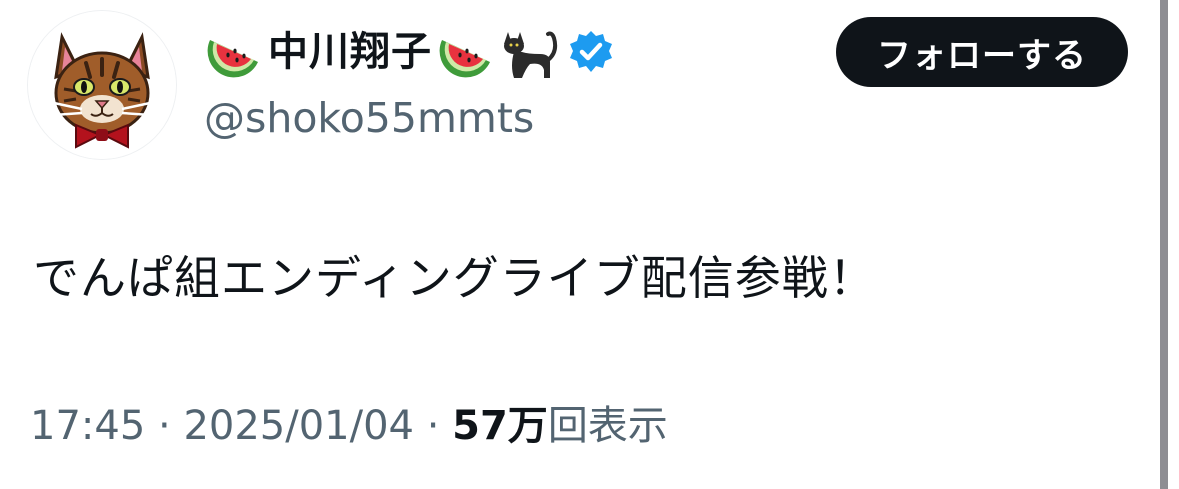 The height and width of the screenshot is (489, 1179). I want to click on views-count: 57万, so click(500, 426).